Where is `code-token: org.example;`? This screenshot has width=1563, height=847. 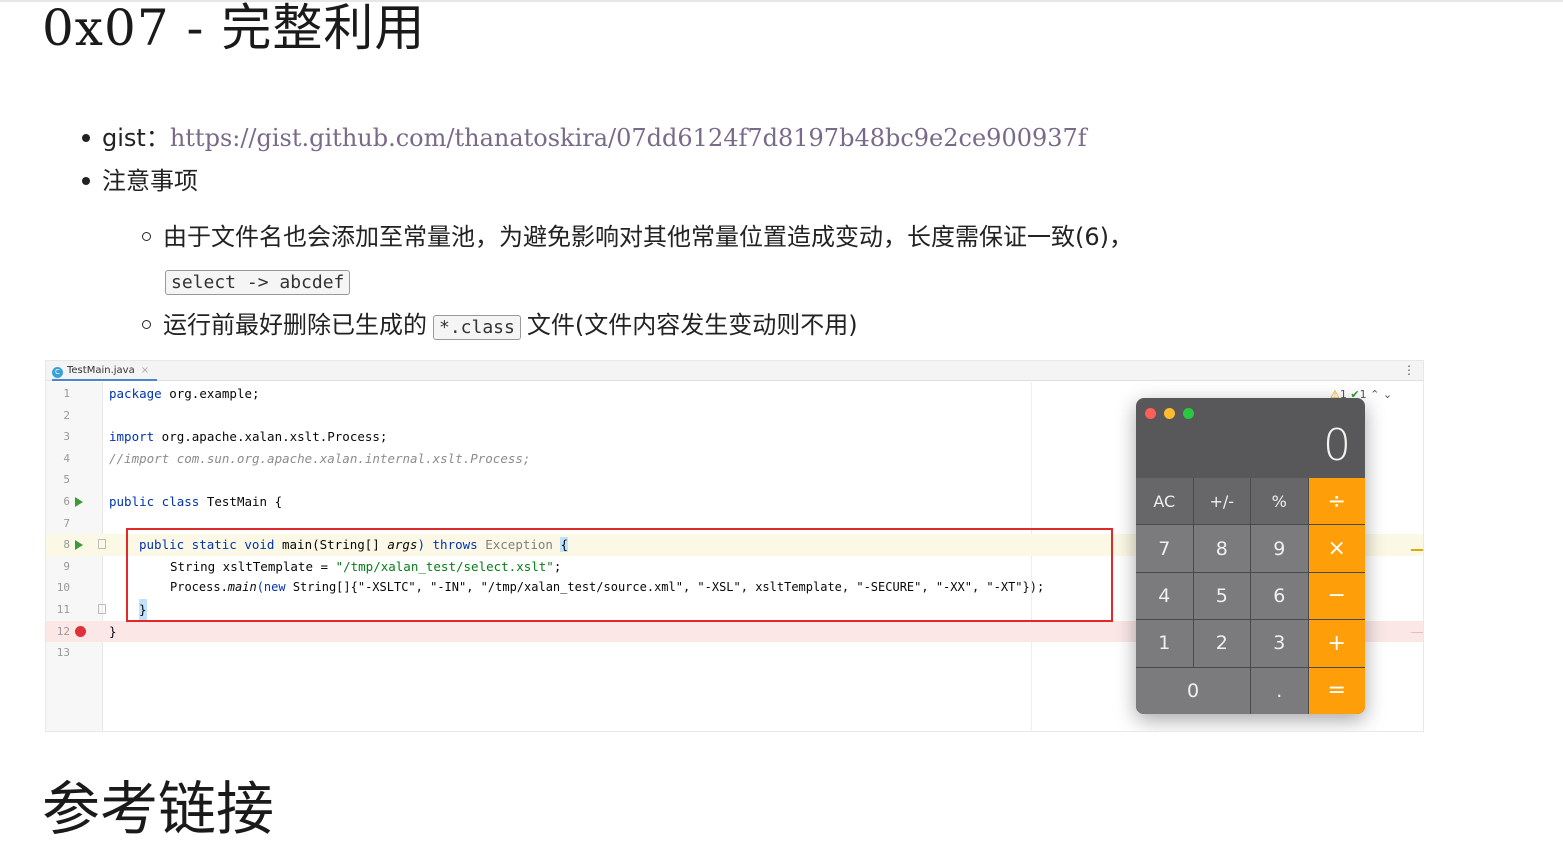 code-token: org.example; is located at coordinates (210, 393).